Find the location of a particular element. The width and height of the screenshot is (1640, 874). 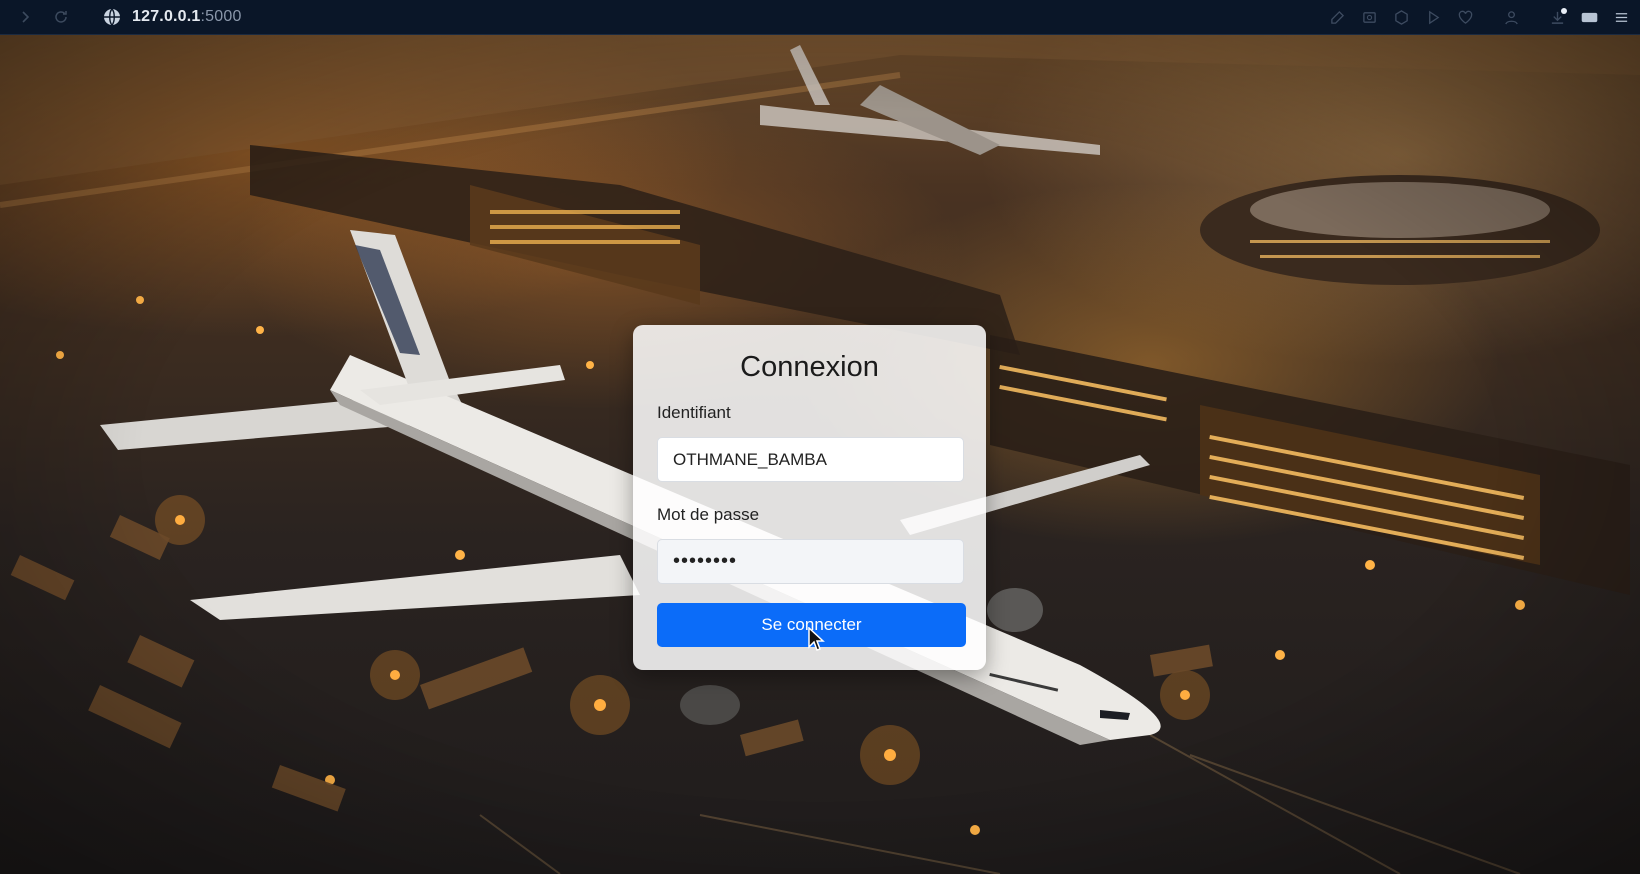

browser-toolbar: 127.0.0.1:5000 is located at coordinates (820, 17).